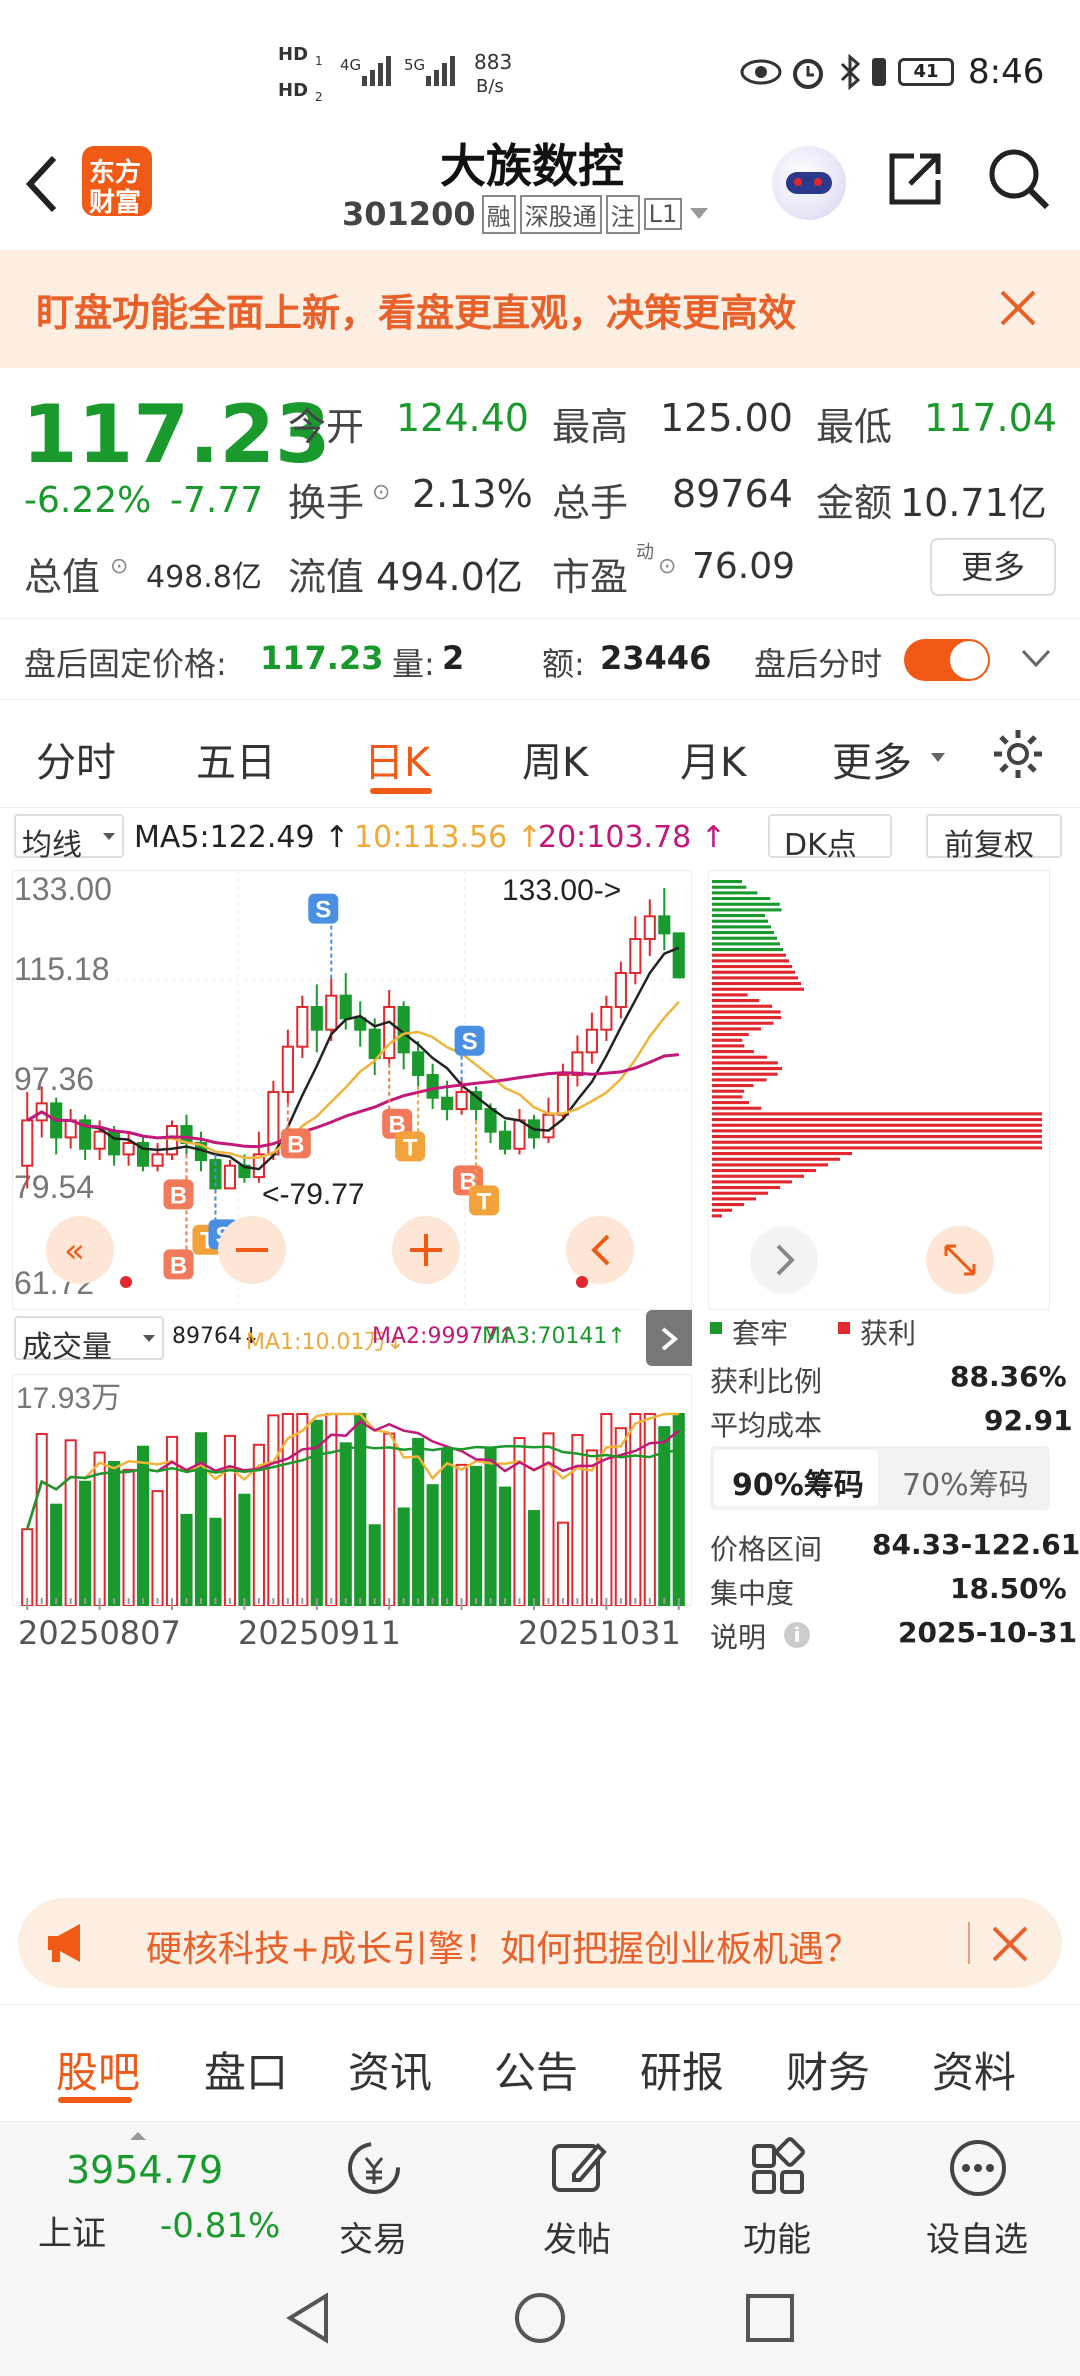  Describe the element at coordinates (397, 759) in the screenshot. I see `tab-daily-k: 日K` at that location.